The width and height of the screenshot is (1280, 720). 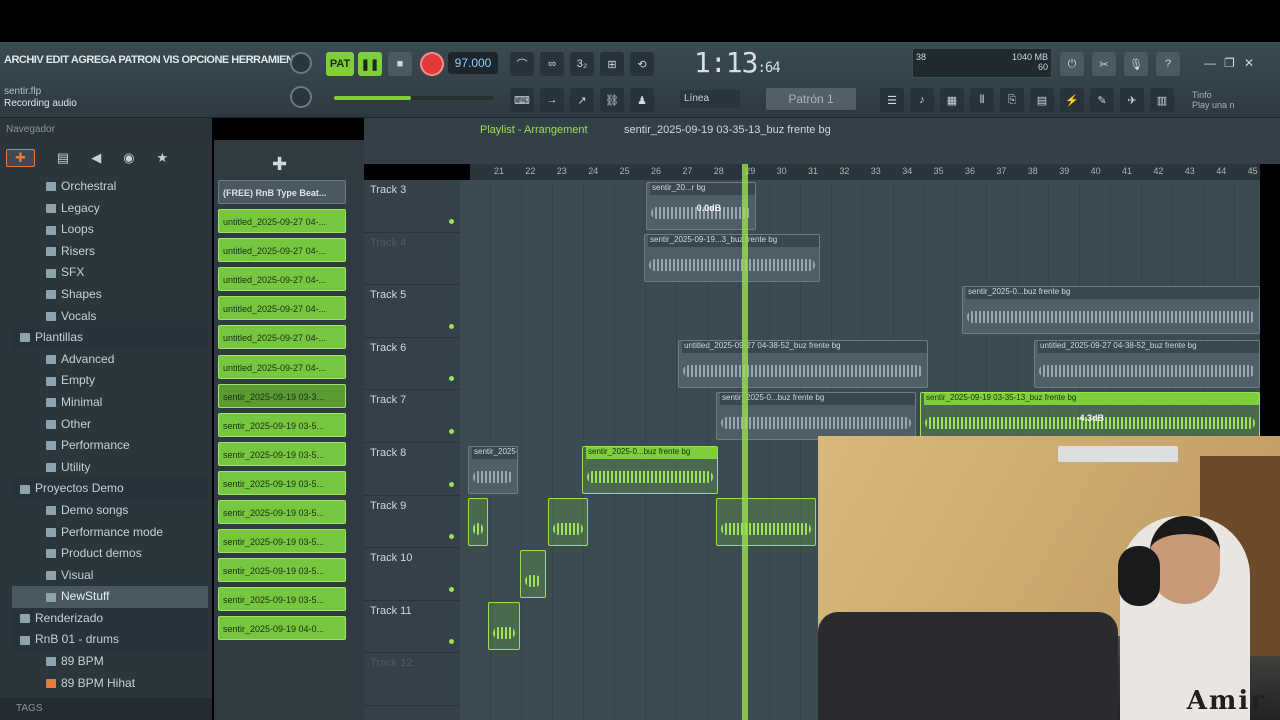 I want to click on playhead-line, so click(x=745, y=442).